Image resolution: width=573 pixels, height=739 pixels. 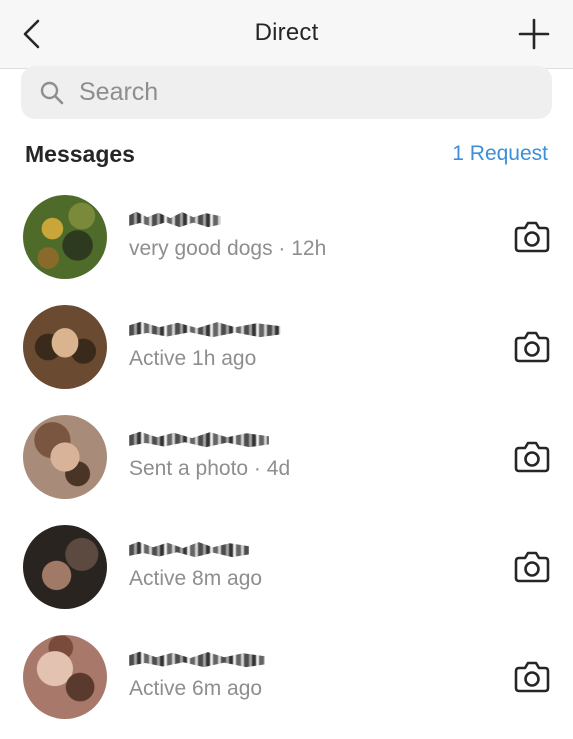 I want to click on messages-heading: Messages, so click(x=80, y=154).